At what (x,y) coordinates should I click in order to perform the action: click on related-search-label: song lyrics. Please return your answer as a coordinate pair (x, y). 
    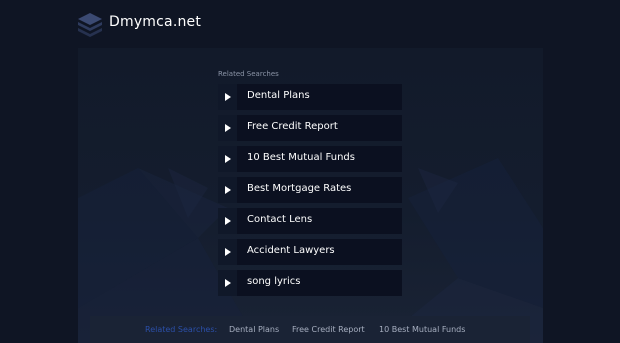
    Looking at the image, I should click on (274, 281).